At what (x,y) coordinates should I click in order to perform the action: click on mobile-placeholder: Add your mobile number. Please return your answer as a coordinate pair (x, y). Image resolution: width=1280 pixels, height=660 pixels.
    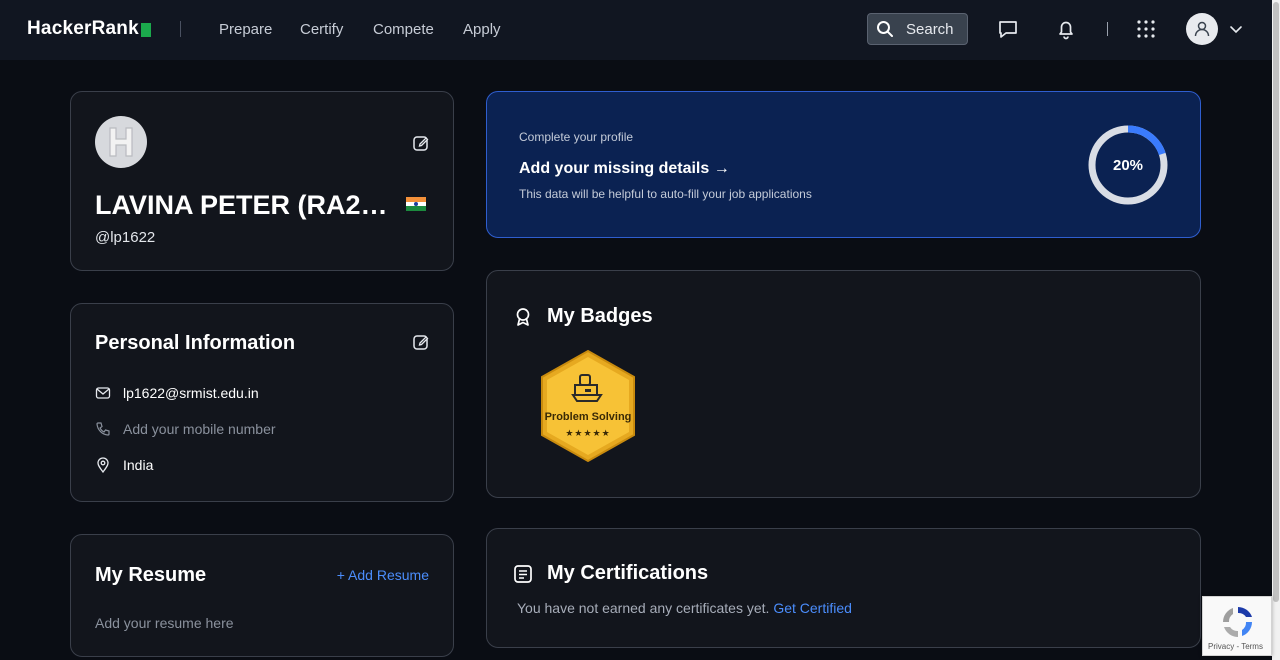
    Looking at the image, I should click on (199, 429).